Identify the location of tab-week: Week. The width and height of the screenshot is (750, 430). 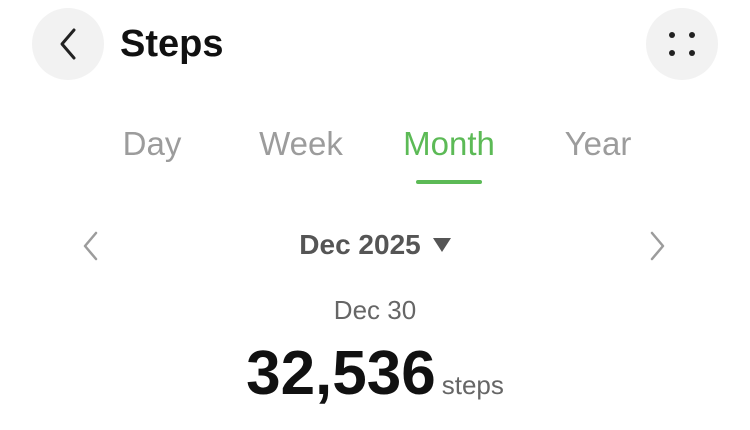
(301, 144).